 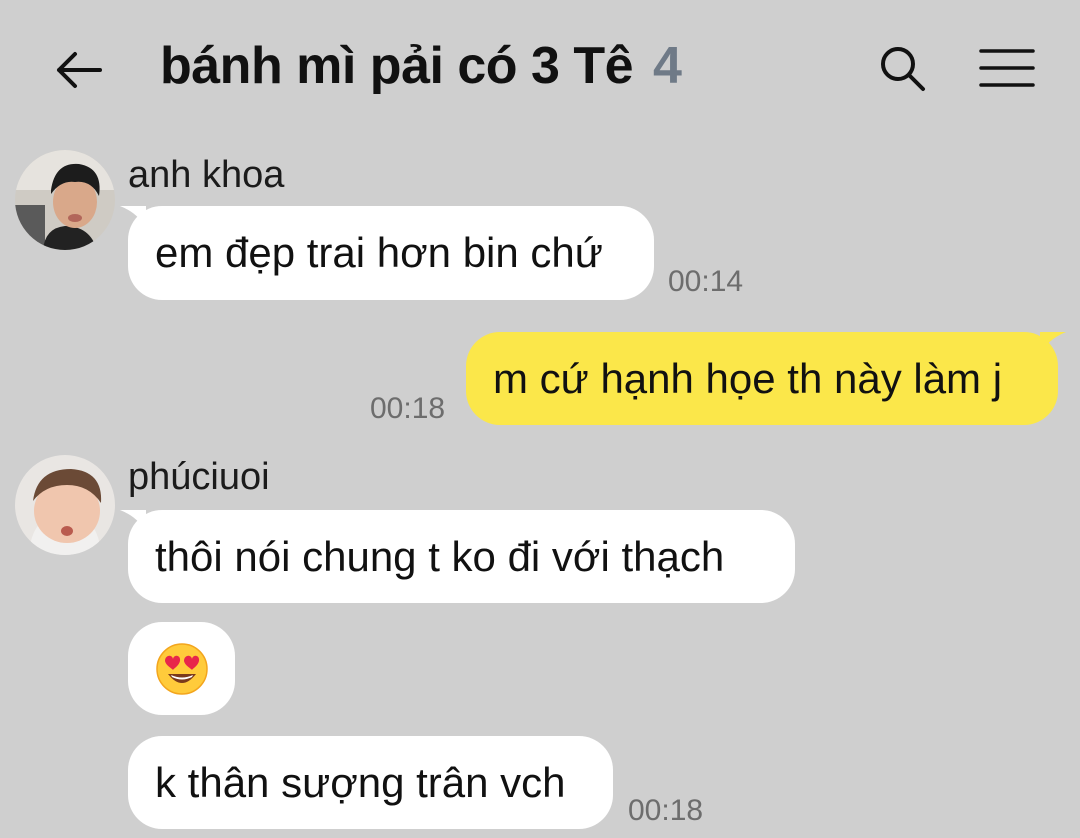 I want to click on sender-name: anh khoa, so click(x=206, y=175).